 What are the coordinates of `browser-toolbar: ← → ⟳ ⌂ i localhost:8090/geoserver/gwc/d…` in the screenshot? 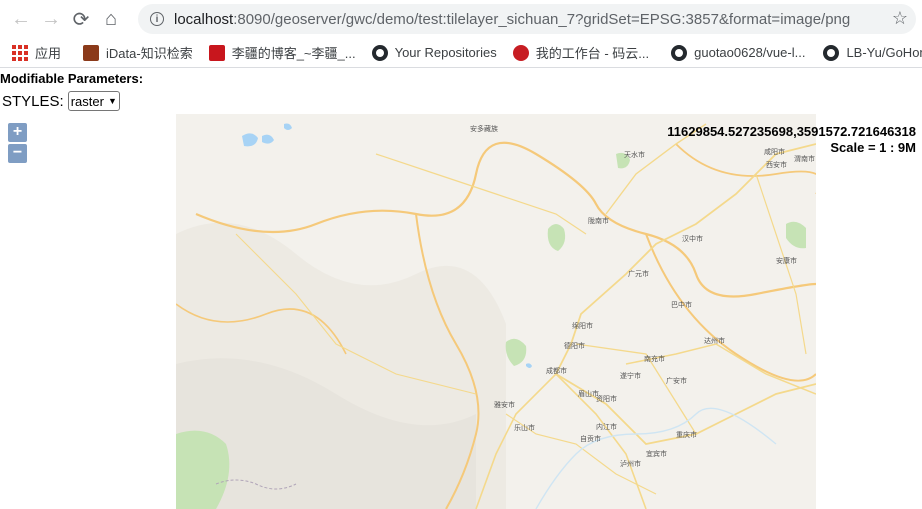 It's located at (461, 19).